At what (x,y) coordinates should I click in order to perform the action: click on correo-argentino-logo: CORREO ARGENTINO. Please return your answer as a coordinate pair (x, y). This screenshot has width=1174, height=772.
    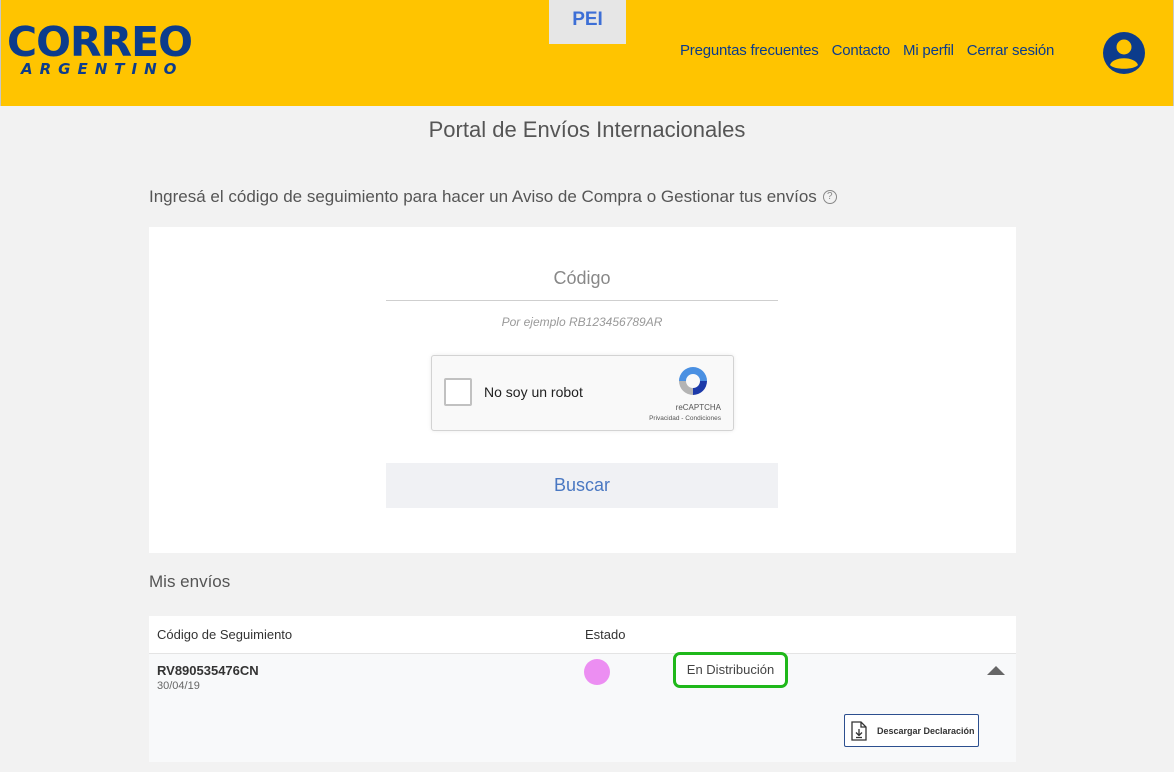
    Looking at the image, I should click on (100, 48).